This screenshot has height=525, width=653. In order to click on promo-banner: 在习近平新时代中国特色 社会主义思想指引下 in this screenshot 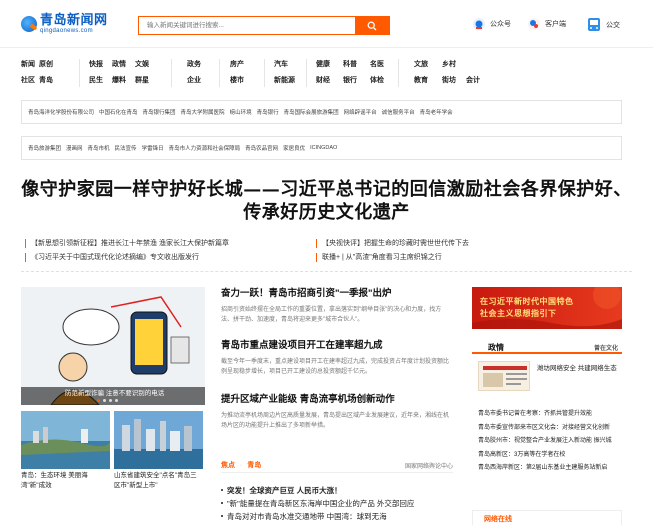, I will do `click(547, 308)`.